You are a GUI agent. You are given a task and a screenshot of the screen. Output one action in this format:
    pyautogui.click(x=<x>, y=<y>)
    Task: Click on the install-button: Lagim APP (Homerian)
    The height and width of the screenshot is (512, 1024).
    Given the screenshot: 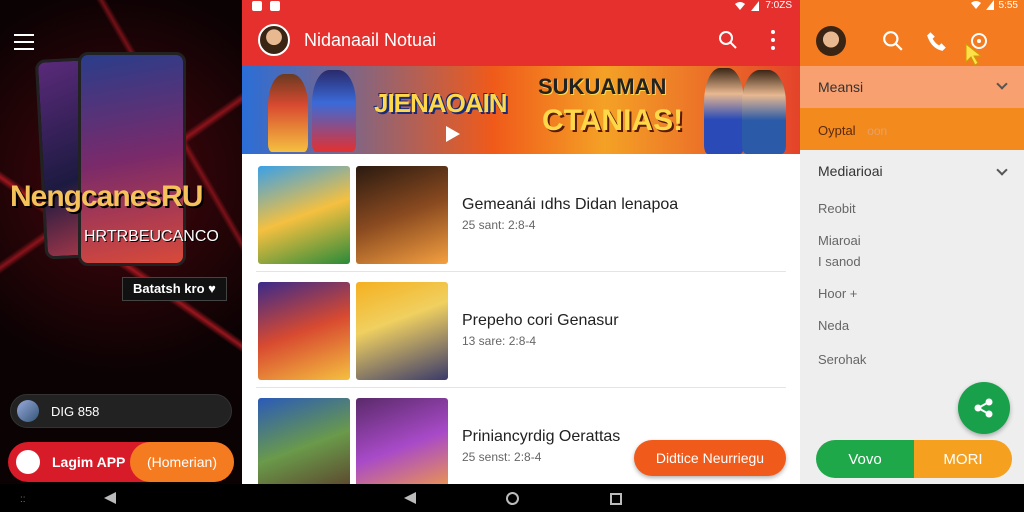 What is the action you would take?
    pyautogui.click(x=121, y=462)
    